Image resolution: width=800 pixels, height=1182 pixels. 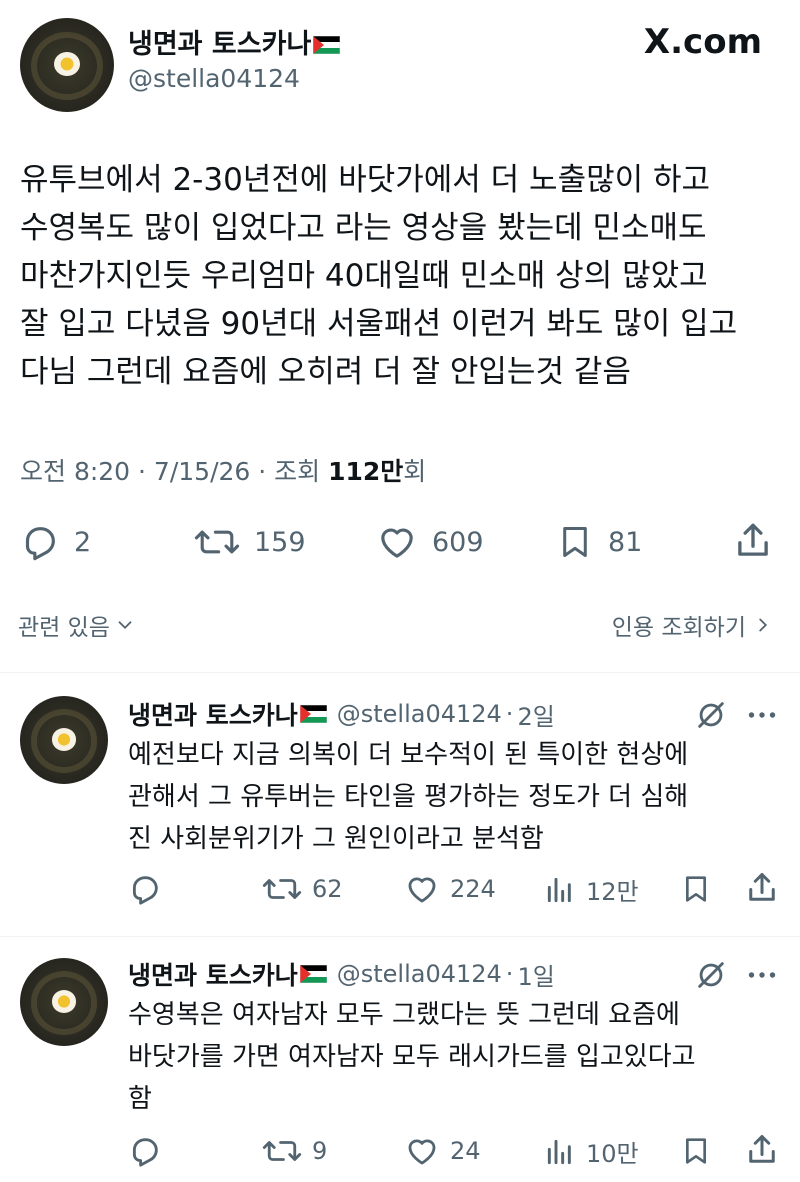 What do you see at coordinates (678, 628) in the screenshot?
I see `quotes-label: 인용 조회하기` at bounding box center [678, 628].